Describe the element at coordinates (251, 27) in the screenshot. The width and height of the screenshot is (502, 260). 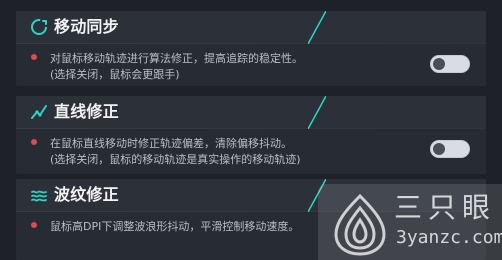
I see `section-header: 移动同步` at that location.